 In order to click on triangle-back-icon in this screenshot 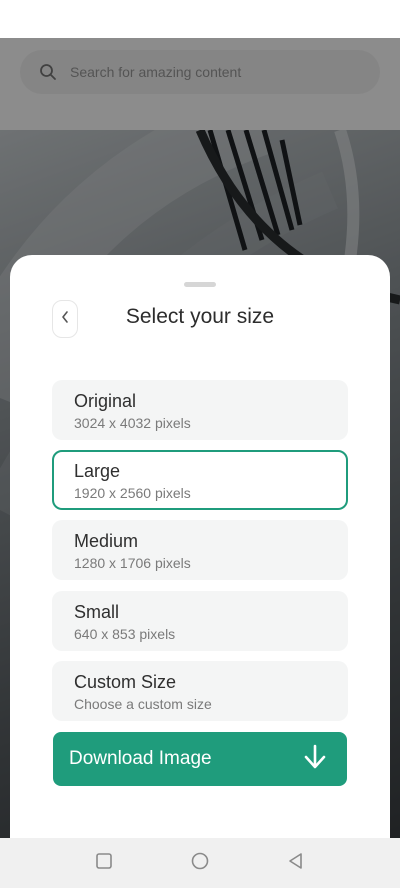, I will do `click(296, 863)`.